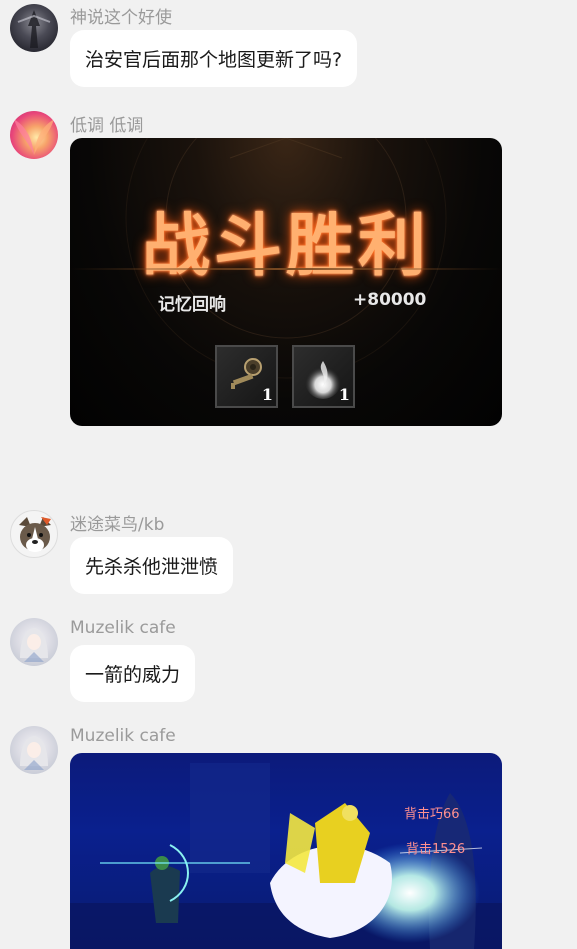  Describe the element at coordinates (133, 673) in the screenshot. I see `message-bubble: 一箭的威力` at that location.